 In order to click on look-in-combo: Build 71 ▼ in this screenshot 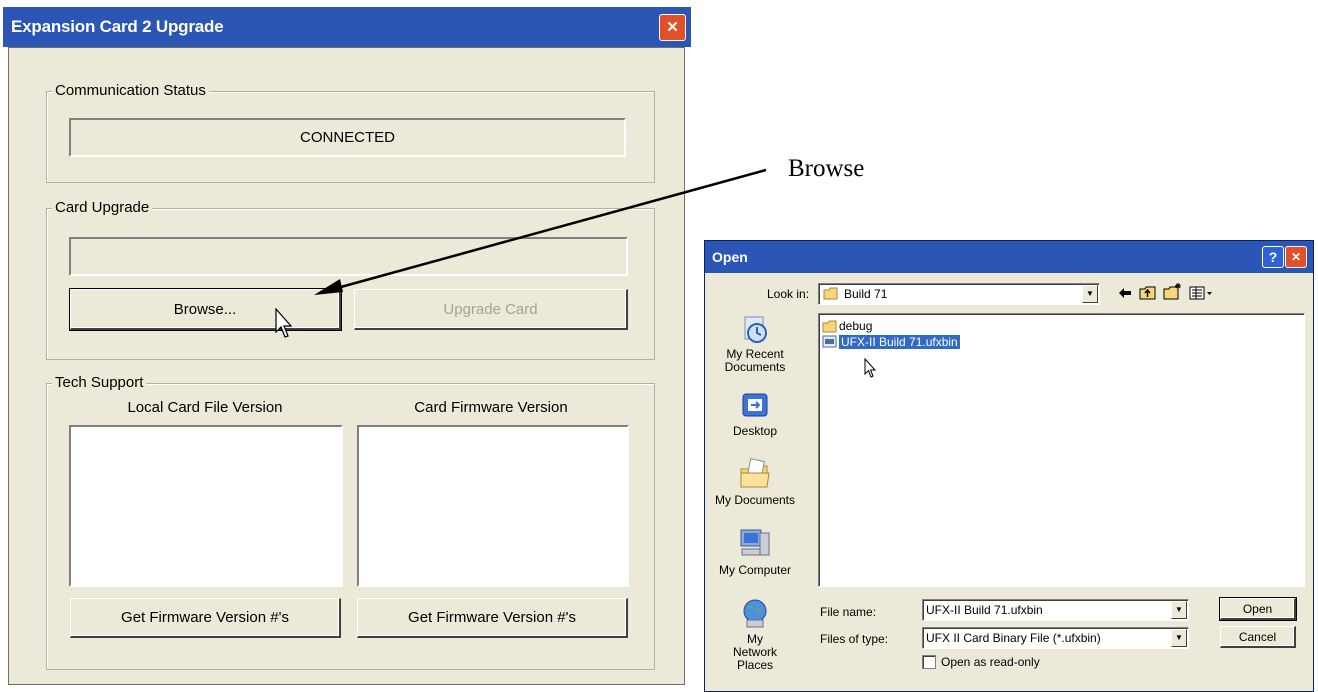, I will do `click(959, 294)`.